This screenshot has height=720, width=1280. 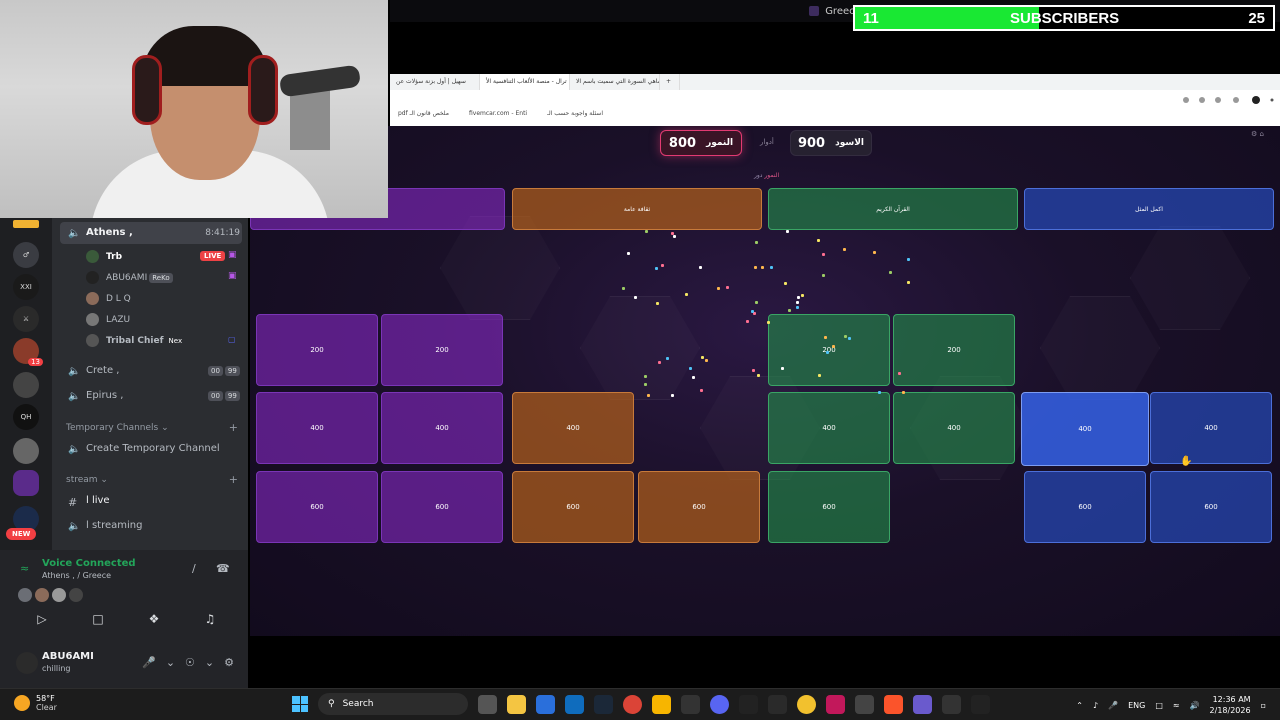 I want to click on server-icon-selected, so click(x=26, y=483).